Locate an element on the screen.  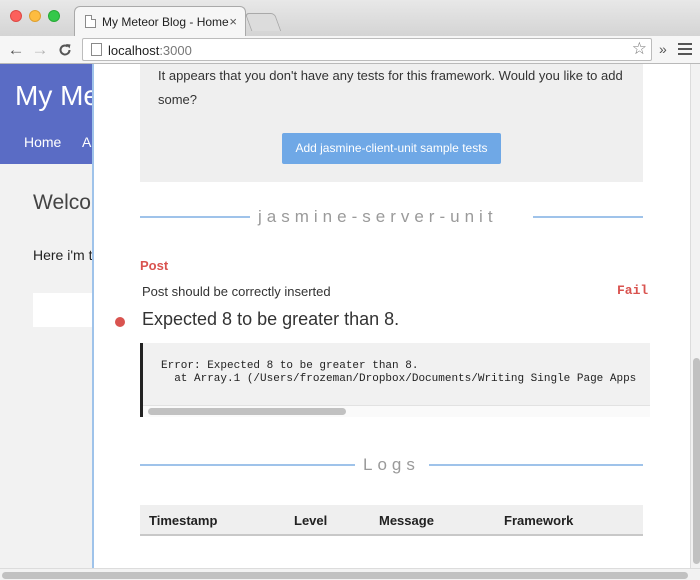
column-header-message: Message is located at coordinates (406, 520).